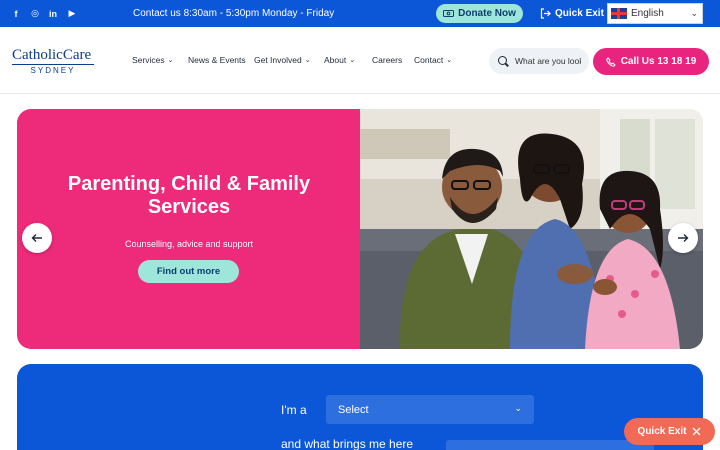 This screenshot has width=720, height=450. I want to click on nav-item-contact: Contact ⌄, so click(433, 60).